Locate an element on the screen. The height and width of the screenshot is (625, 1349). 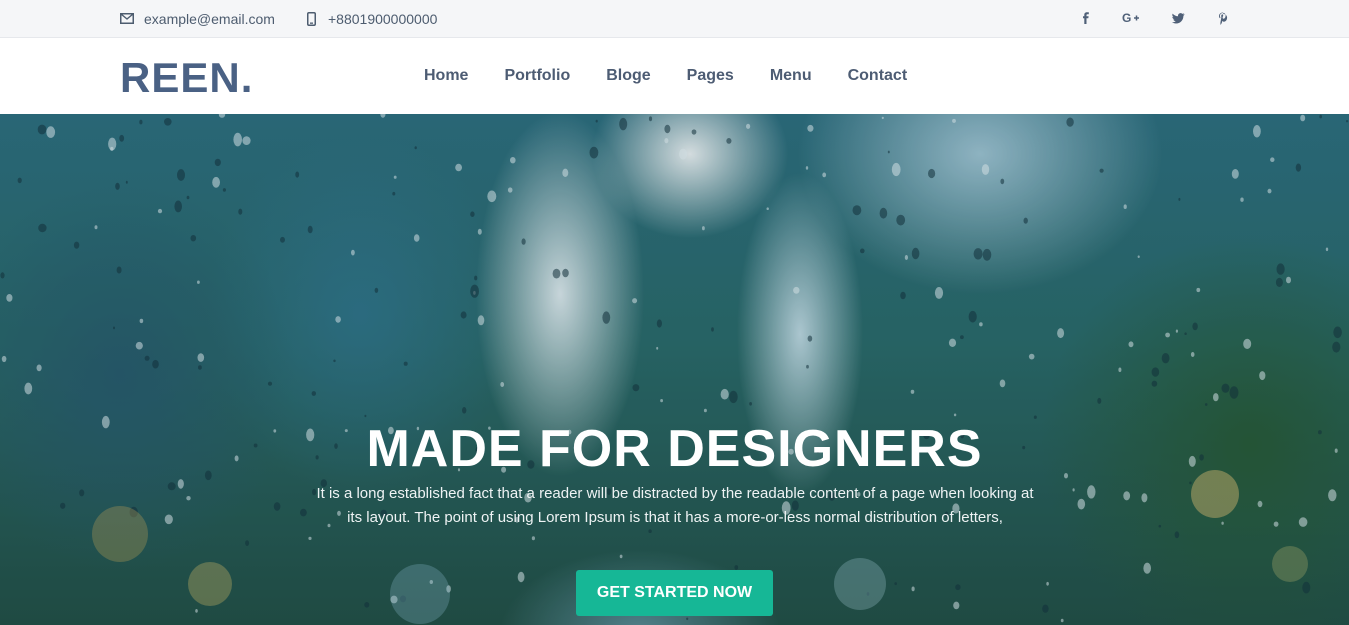
svg-text: G is located at coordinates (1126, 18).